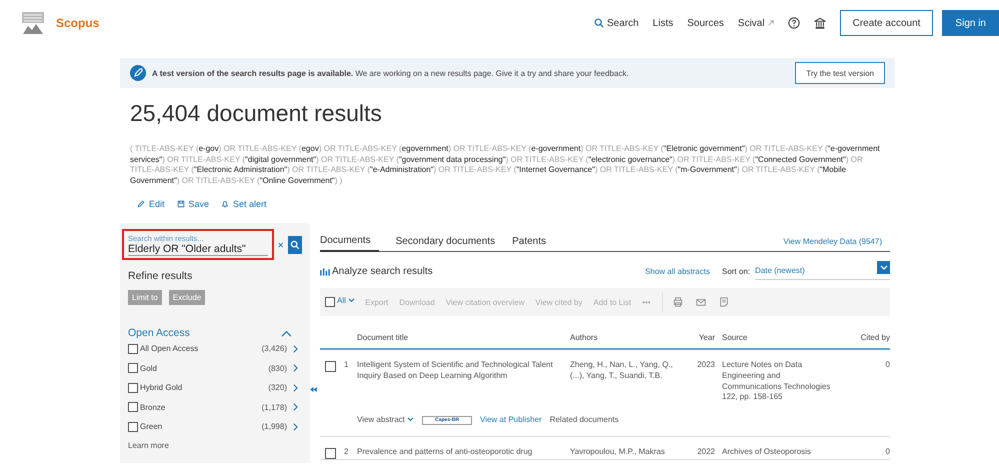 The width and height of the screenshot is (999, 470). I want to click on refine-heading: Refine results, so click(161, 276).